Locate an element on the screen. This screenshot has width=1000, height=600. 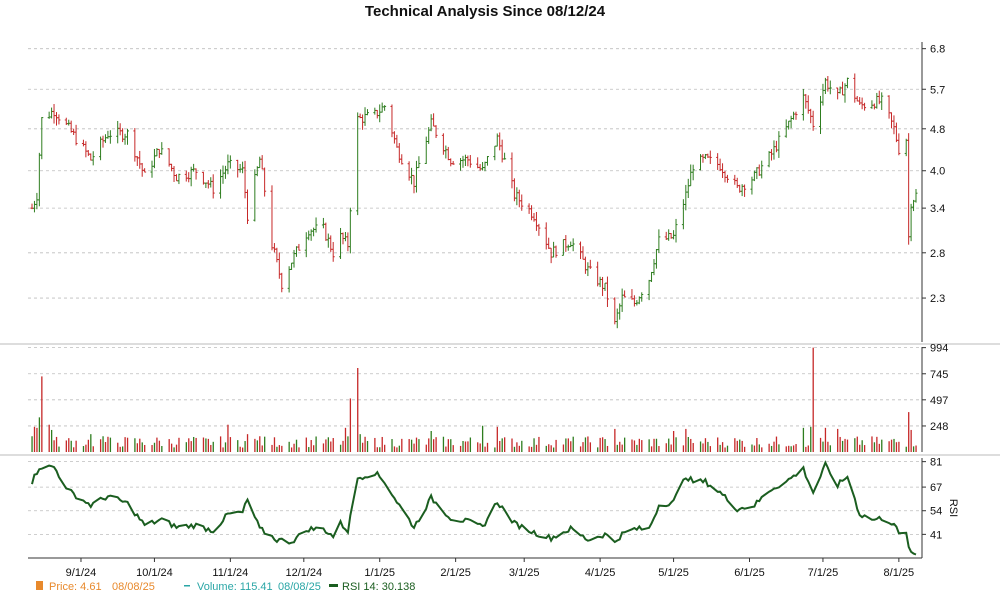
chart-title: Technical Analysis Since 08/12/24 is located at coordinates (485, 11).